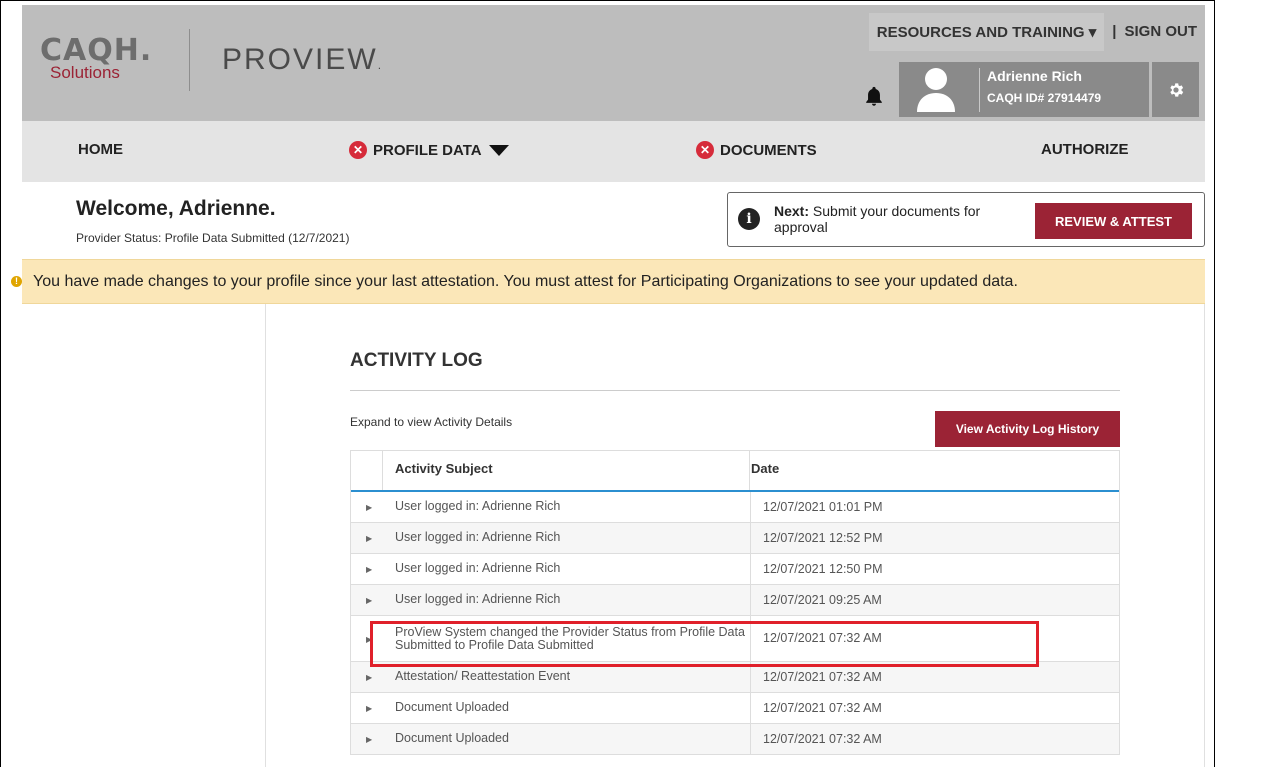 This screenshot has height=767, width=1285. What do you see at coordinates (483, 676) in the screenshot?
I see `activity-subject-cell: Attestation/ Reattestation Event` at bounding box center [483, 676].